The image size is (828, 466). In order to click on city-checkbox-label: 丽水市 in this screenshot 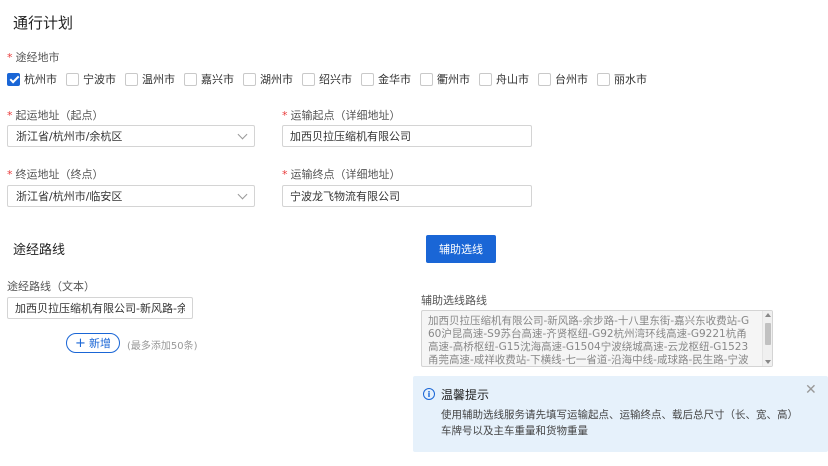, I will do `click(630, 79)`.